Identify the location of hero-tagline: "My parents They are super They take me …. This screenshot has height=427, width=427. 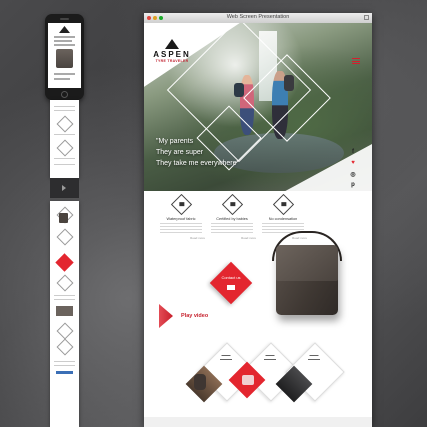
(197, 152).